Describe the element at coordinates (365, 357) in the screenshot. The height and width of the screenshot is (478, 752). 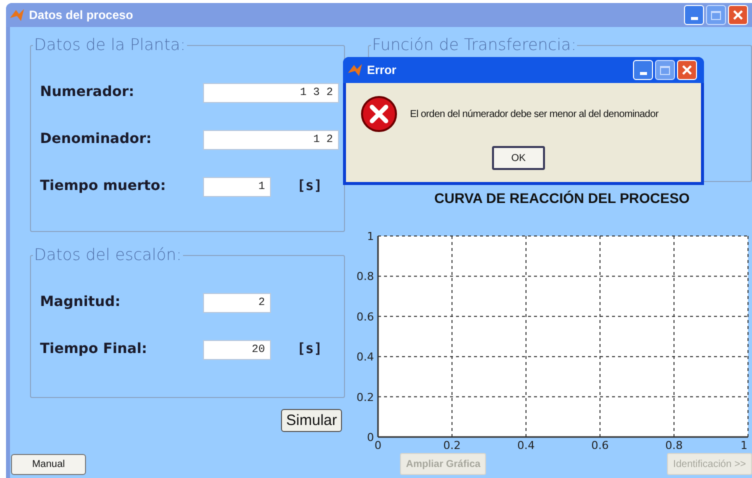
I see `y-tick-label: 0.4` at that location.